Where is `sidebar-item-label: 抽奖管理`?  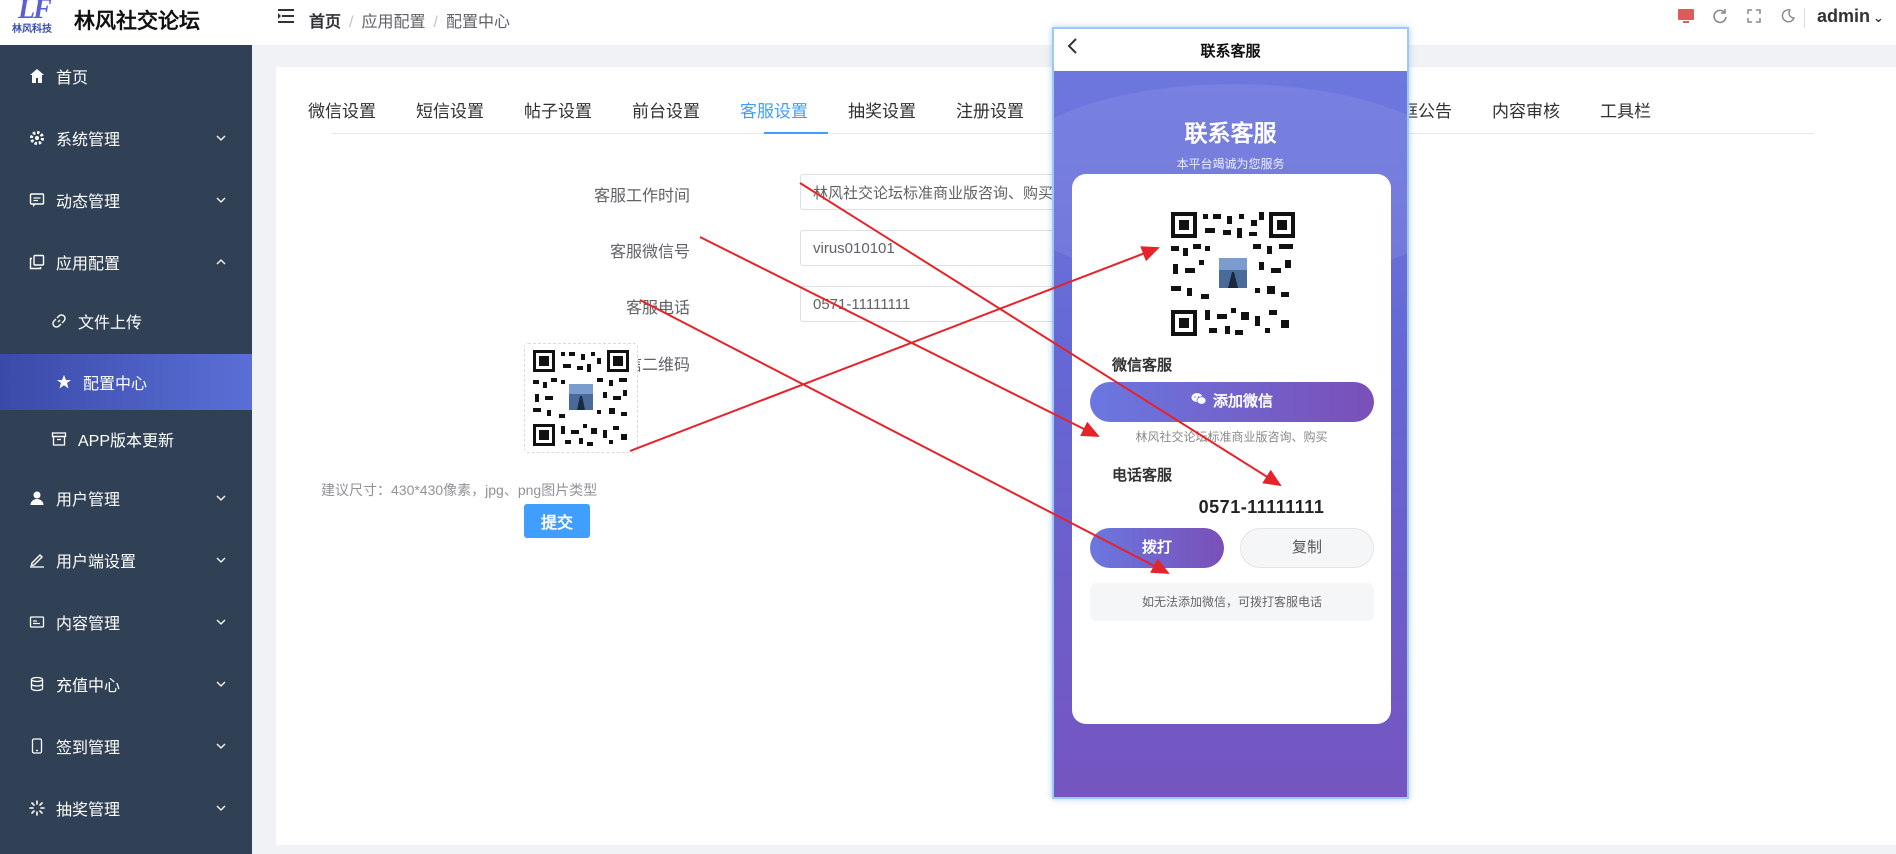 sidebar-item-label: 抽奖管理 is located at coordinates (88, 810).